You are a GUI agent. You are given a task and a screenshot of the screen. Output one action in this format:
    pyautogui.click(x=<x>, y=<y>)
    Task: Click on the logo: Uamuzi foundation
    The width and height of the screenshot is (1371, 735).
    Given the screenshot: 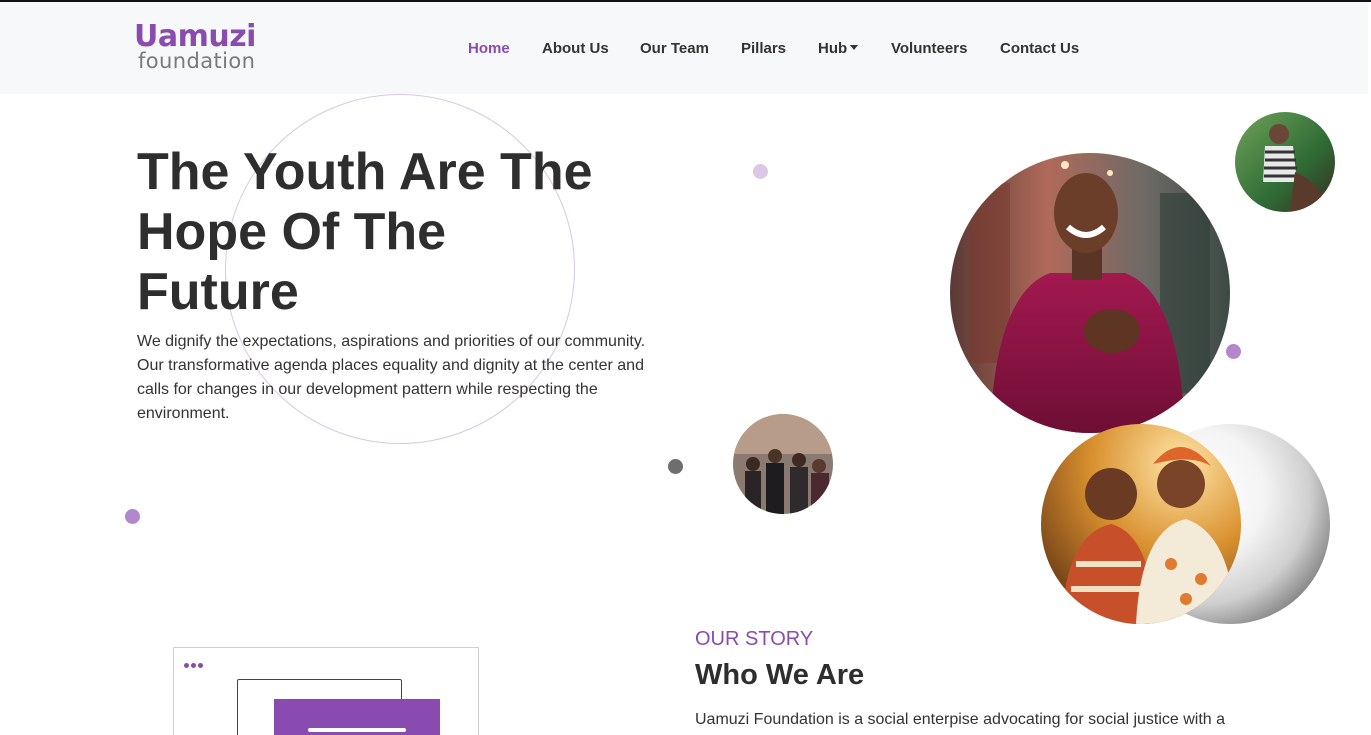 What is the action you would take?
    pyautogui.click(x=209, y=49)
    